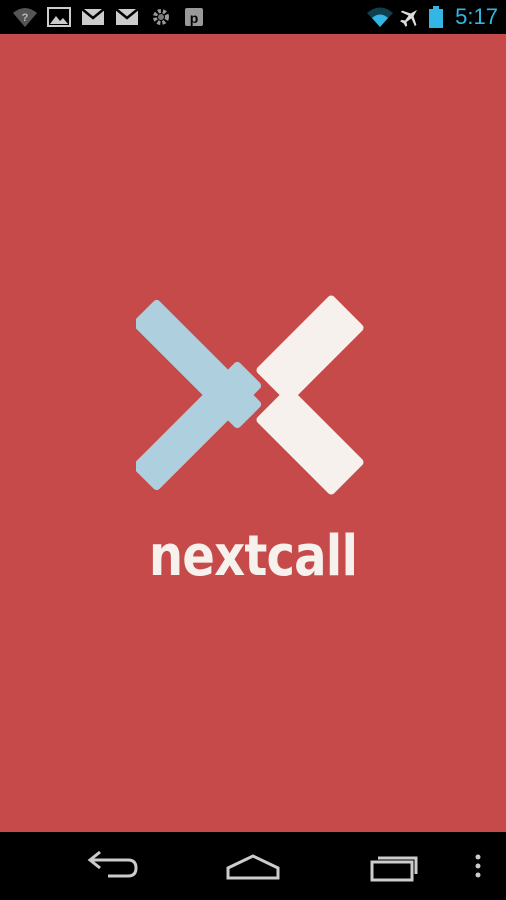  What do you see at coordinates (112, 866) in the screenshot?
I see `back-icon` at bounding box center [112, 866].